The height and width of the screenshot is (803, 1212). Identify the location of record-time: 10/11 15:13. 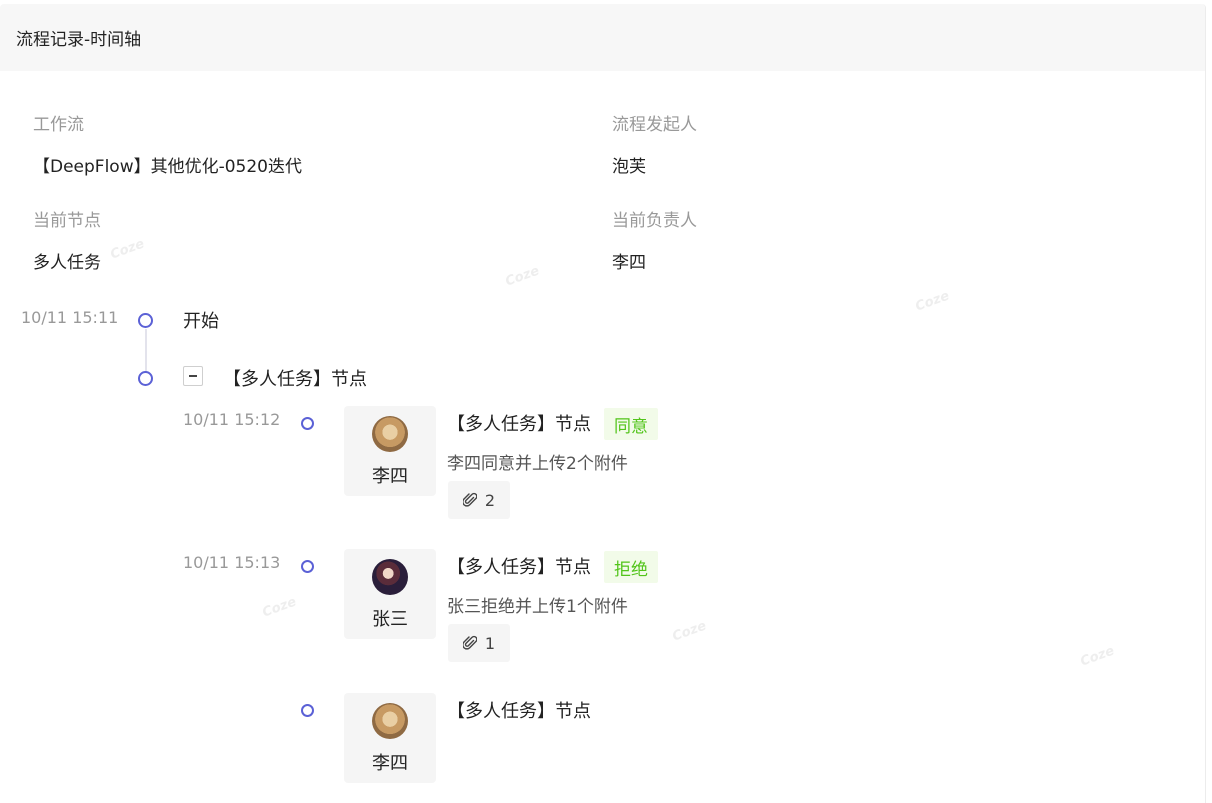
(232, 562).